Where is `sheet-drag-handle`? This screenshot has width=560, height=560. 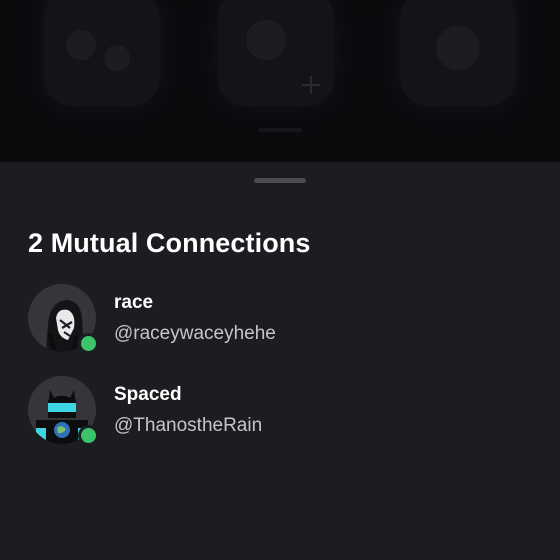 sheet-drag-handle is located at coordinates (280, 180).